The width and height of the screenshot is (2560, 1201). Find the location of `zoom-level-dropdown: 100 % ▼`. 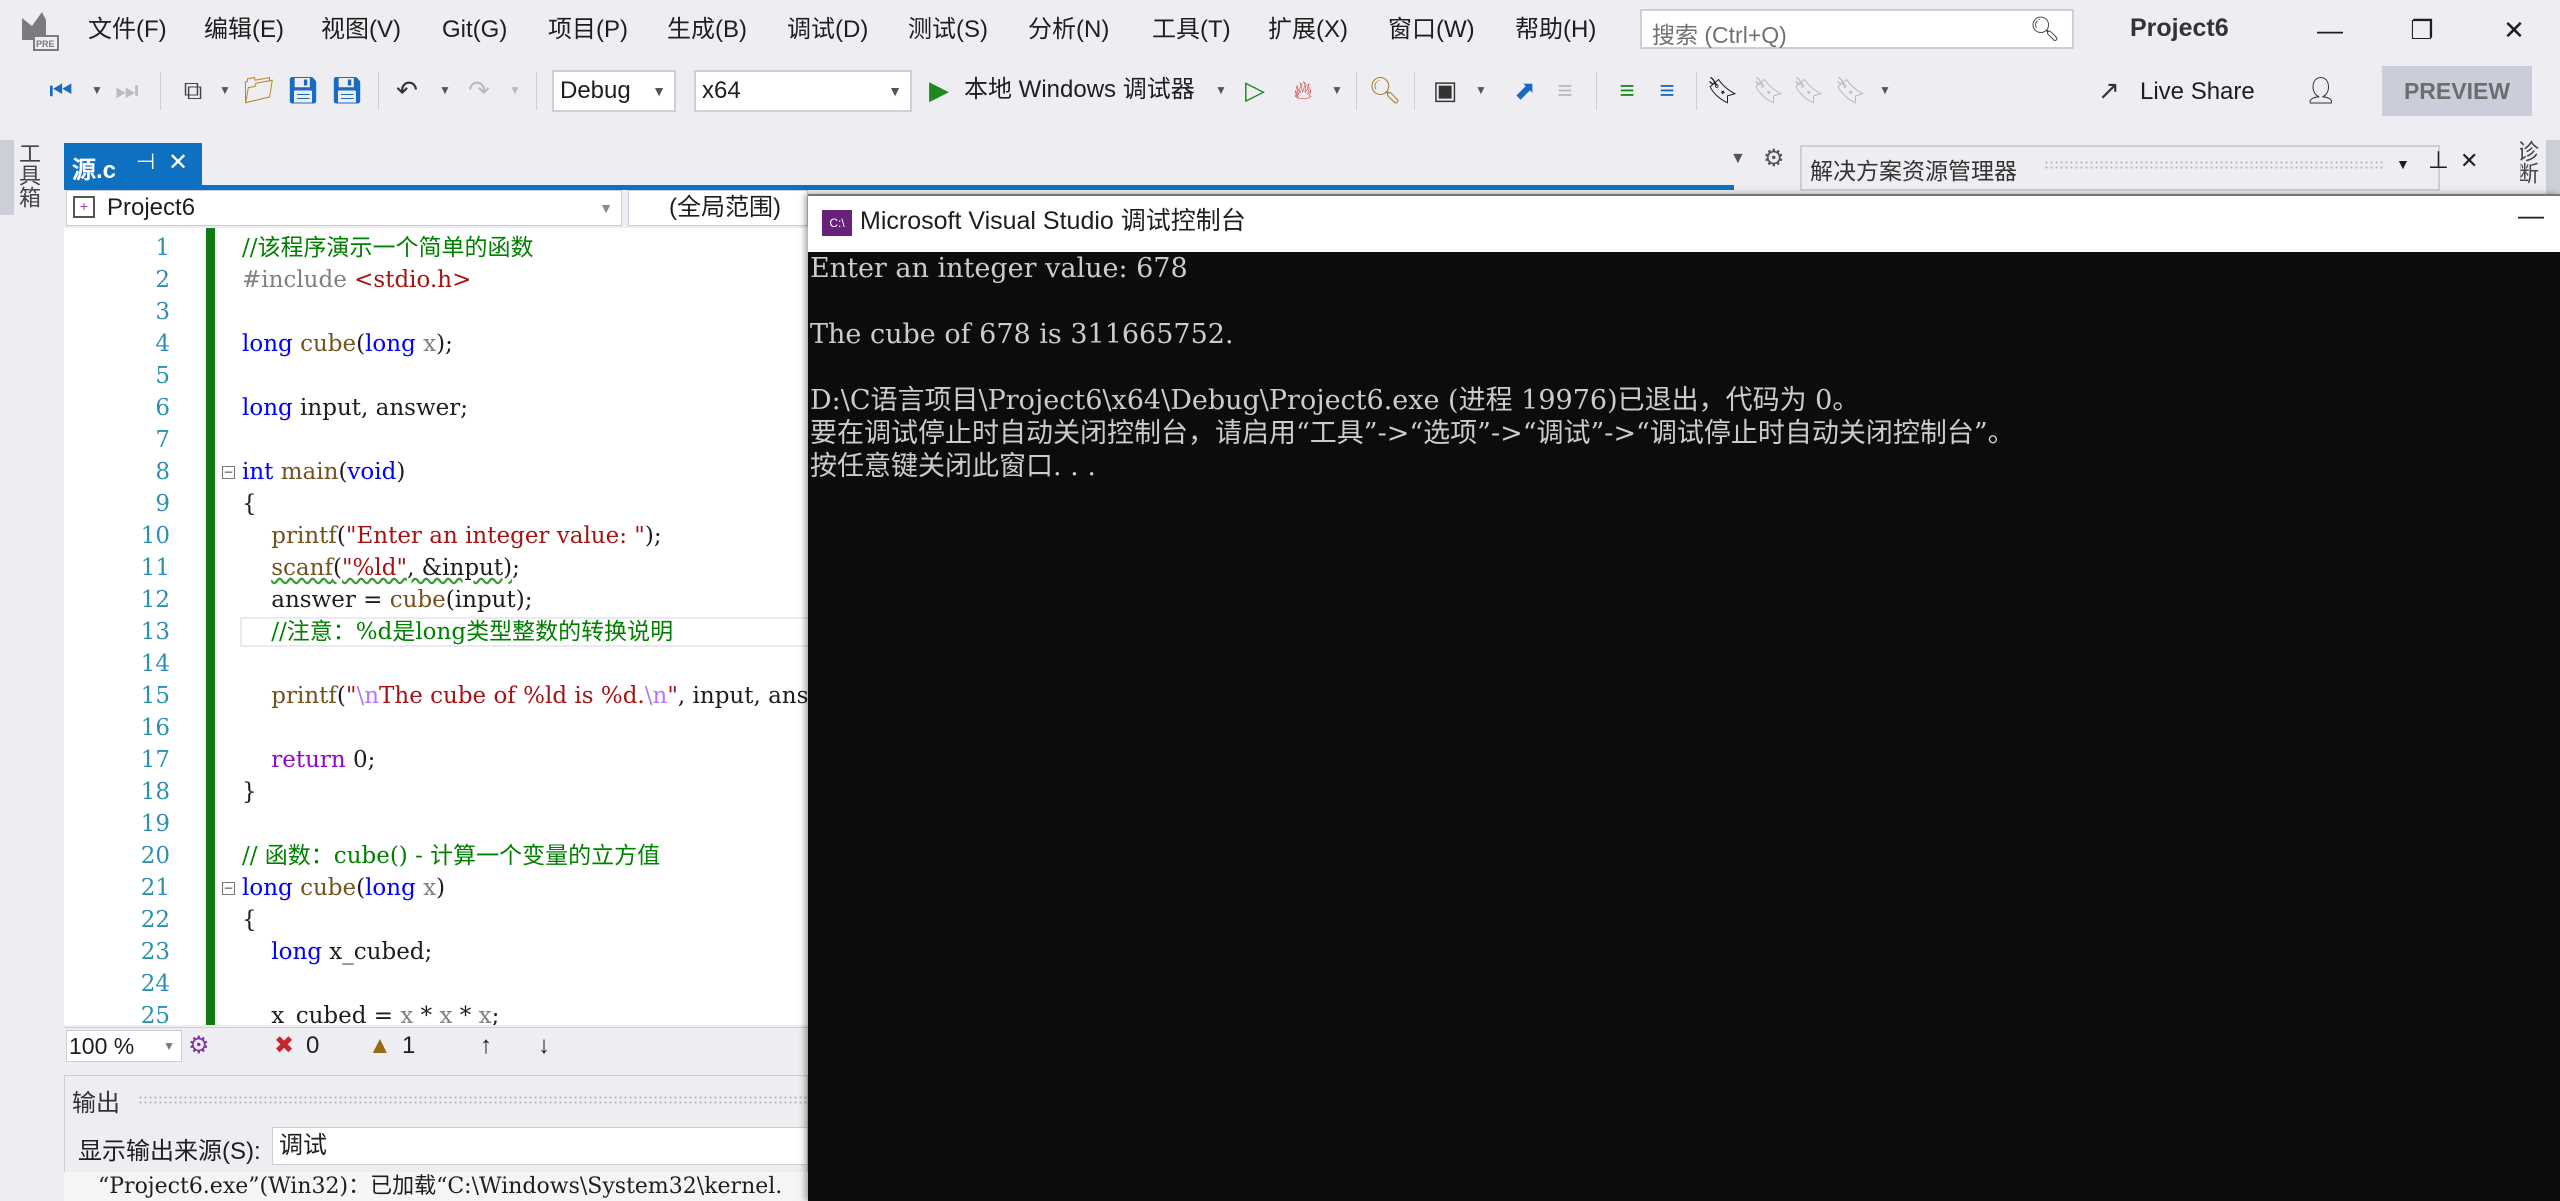

zoom-level-dropdown: 100 % ▼ is located at coordinates (124, 1046).